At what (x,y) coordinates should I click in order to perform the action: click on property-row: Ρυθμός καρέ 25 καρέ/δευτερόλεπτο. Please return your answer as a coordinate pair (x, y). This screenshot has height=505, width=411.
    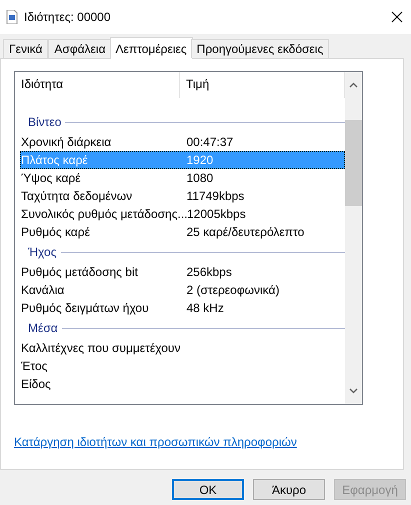
    Looking at the image, I should click on (182, 232).